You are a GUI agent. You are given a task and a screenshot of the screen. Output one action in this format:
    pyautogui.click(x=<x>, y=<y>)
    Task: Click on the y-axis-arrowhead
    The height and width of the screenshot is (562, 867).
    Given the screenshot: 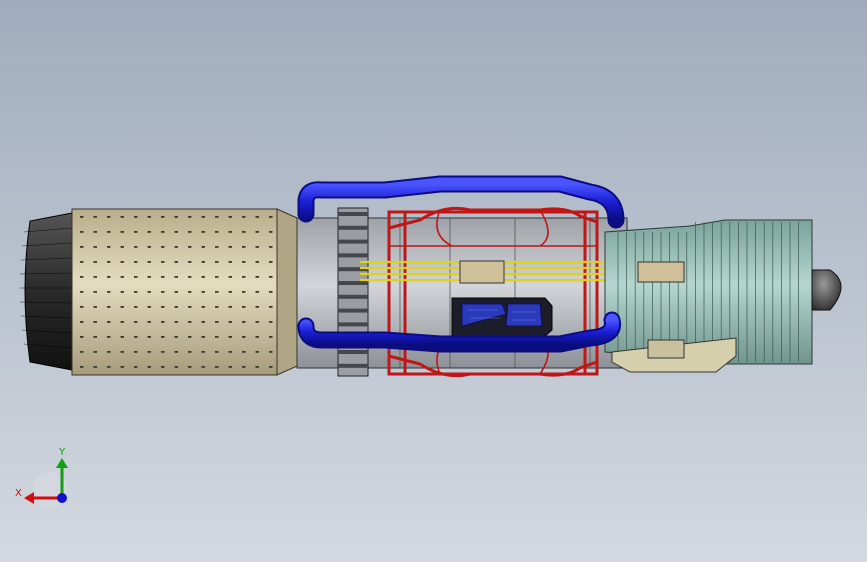 What is the action you would take?
    pyautogui.click(x=62, y=463)
    